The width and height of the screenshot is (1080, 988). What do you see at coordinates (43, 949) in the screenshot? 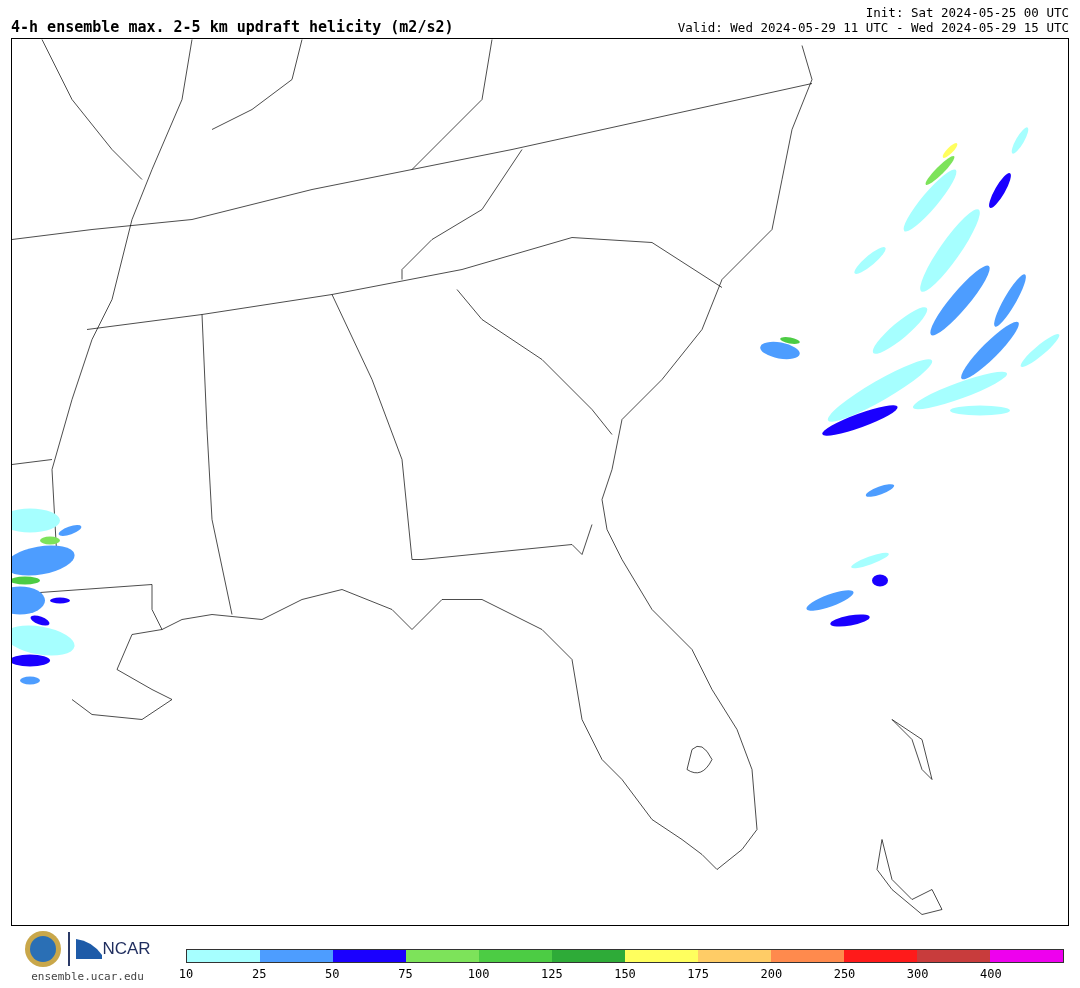
I see `seal-icon` at bounding box center [43, 949].